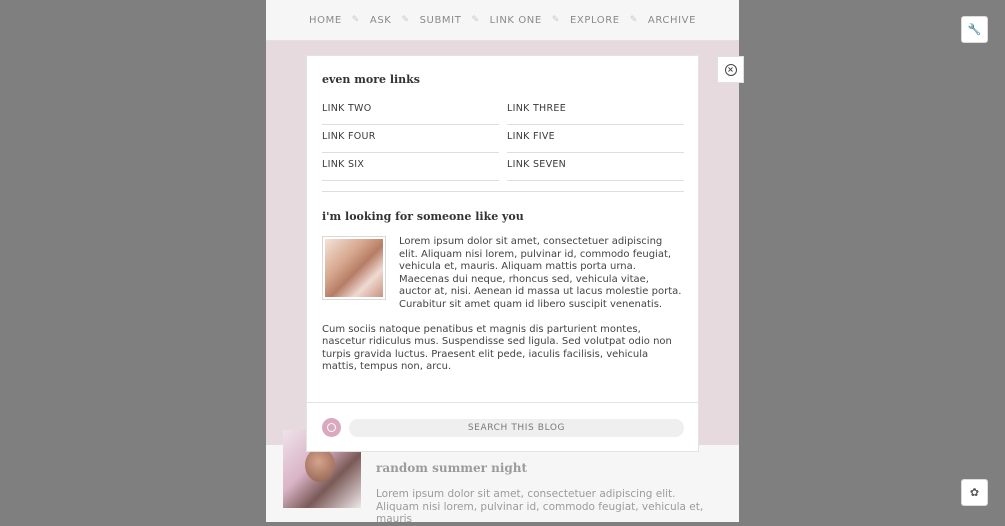 The width and height of the screenshot is (1005, 526). What do you see at coordinates (320, 465) in the screenshot?
I see `post-thumbnail-face` at bounding box center [320, 465].